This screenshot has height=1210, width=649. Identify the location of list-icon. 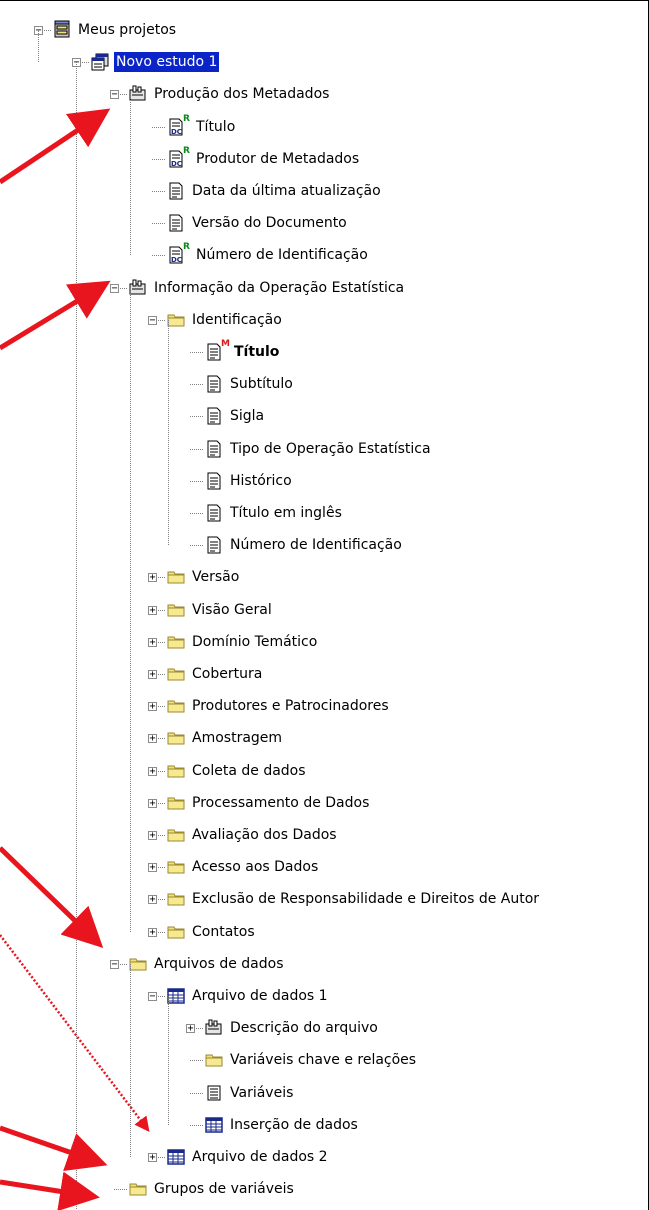
(214, 1093).